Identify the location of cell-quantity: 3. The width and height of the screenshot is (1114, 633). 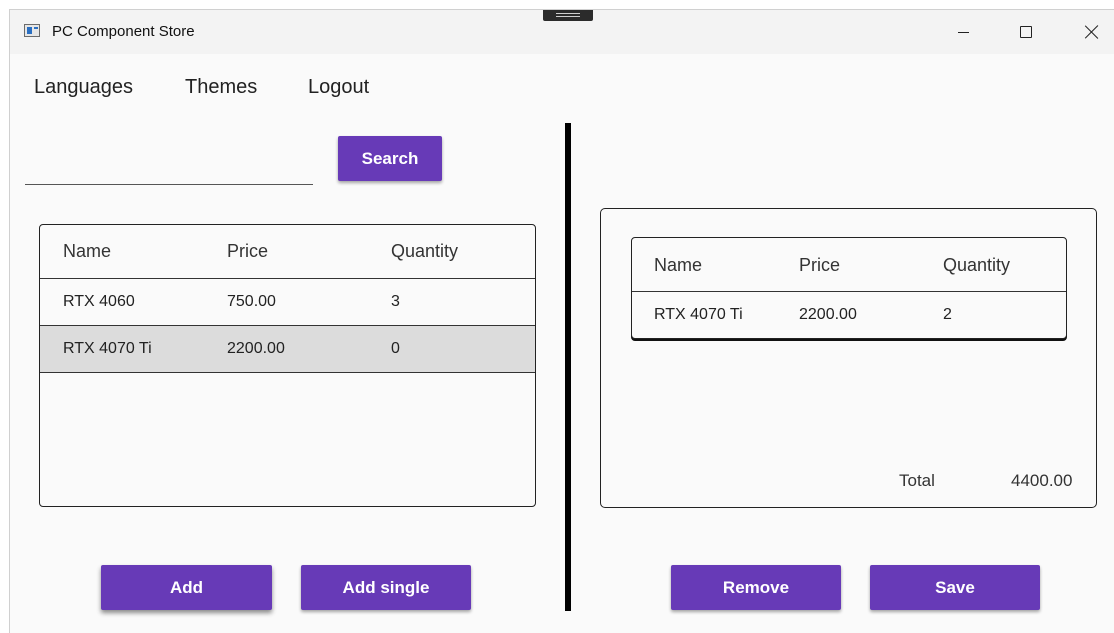
(395, 301).